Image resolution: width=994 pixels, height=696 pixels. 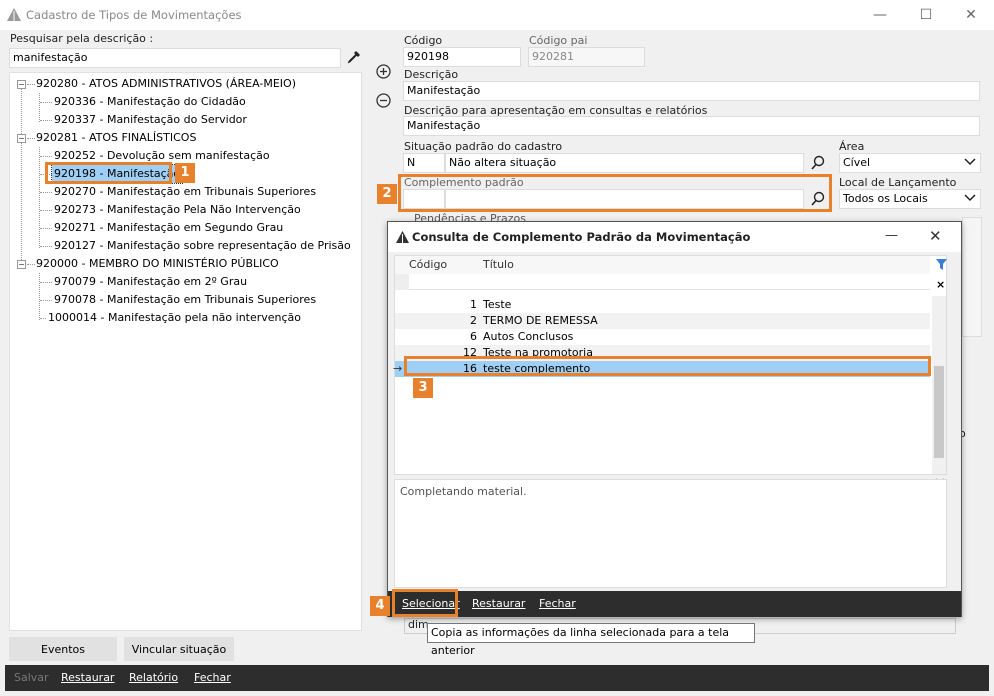 What do you see at coordinates (662, 265) in the screenshot?
I see `grid-header: Código Título` at bounding box center [662, 265].